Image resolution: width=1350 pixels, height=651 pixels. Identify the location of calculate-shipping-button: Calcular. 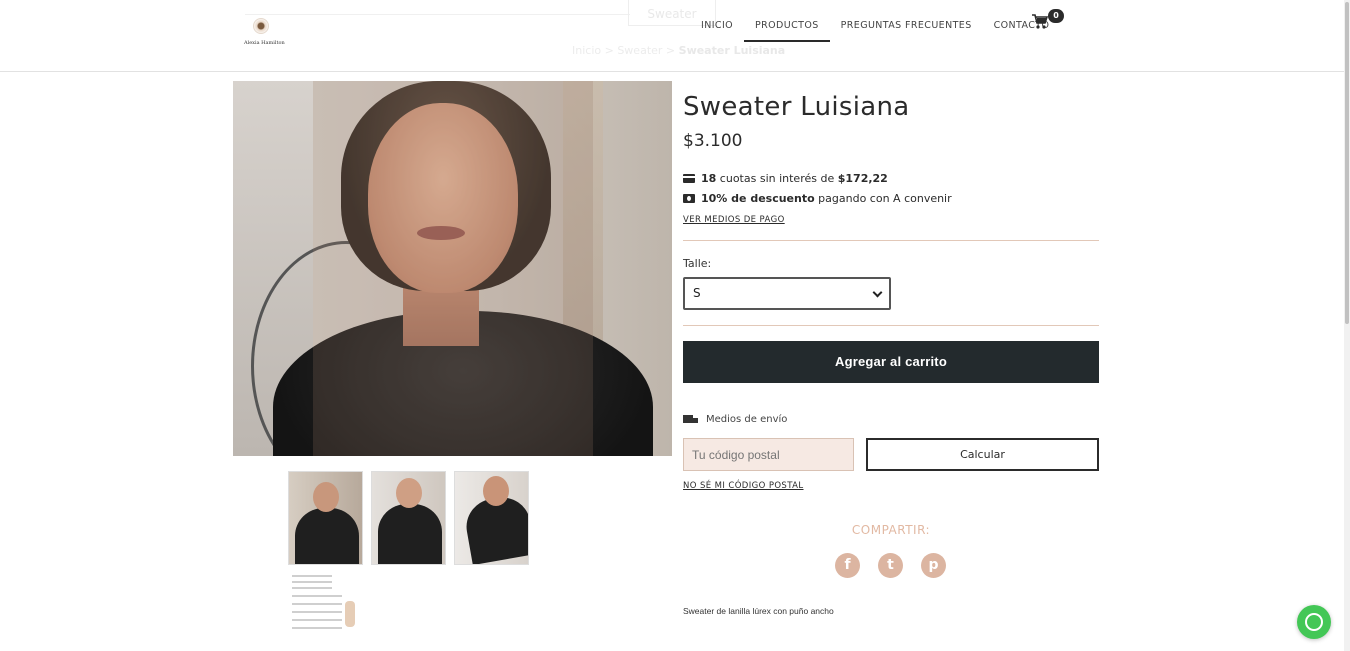
(982, 454).